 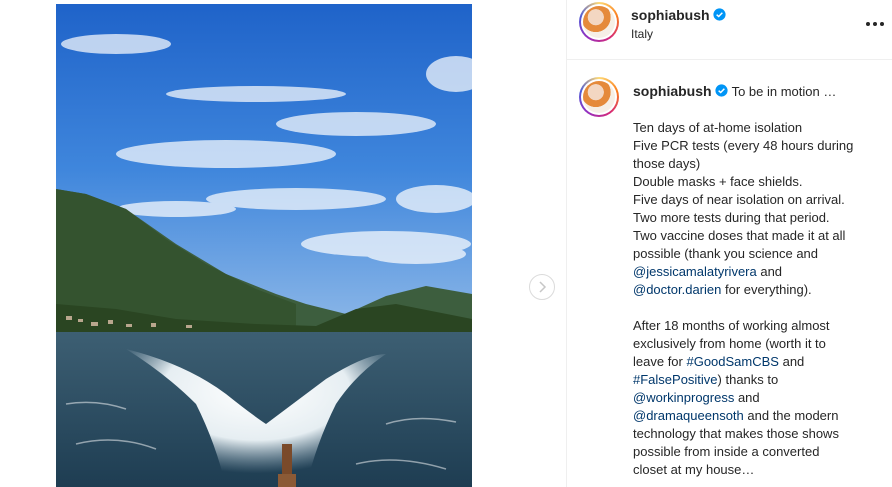 What do you see at coordinates (732, 361) in the screenshot?
I see `hashtag-link: #GoodSamCBS` at bounding box center [732, 361].